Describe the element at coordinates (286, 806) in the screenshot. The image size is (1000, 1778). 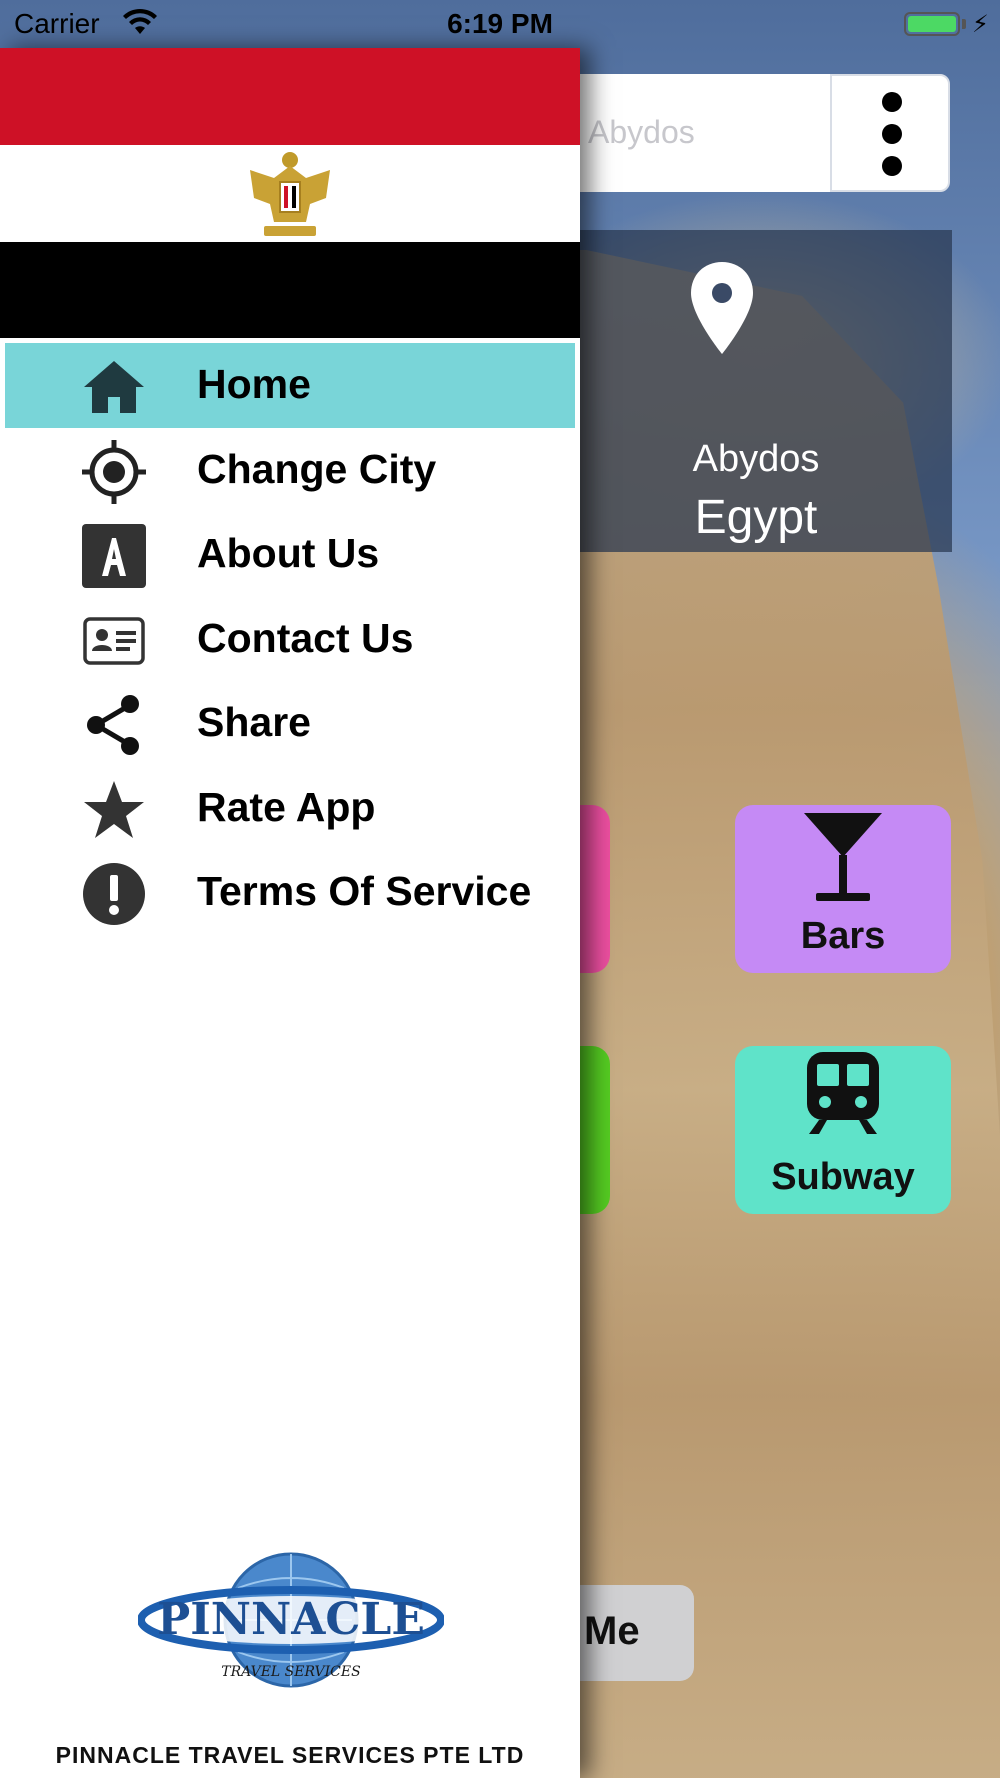
I see `menu-item-label: Rate App` at that location.